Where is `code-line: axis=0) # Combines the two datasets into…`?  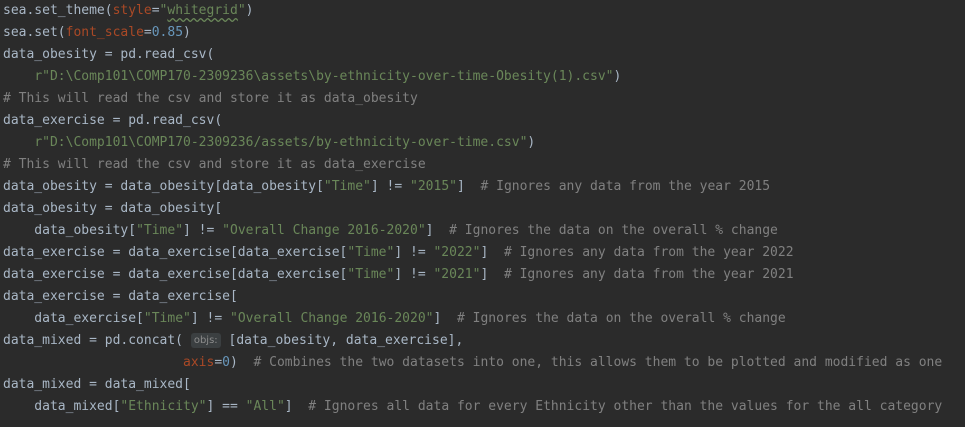 code-line: axis=0) # Combines the two datasets into… is located at coordinates (472, 363).